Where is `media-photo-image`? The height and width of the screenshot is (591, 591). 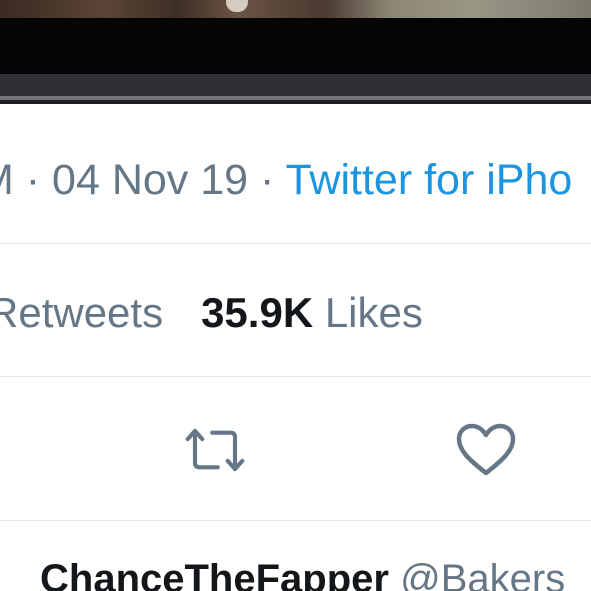
media-photo-image is located at coordinates (295, 9).